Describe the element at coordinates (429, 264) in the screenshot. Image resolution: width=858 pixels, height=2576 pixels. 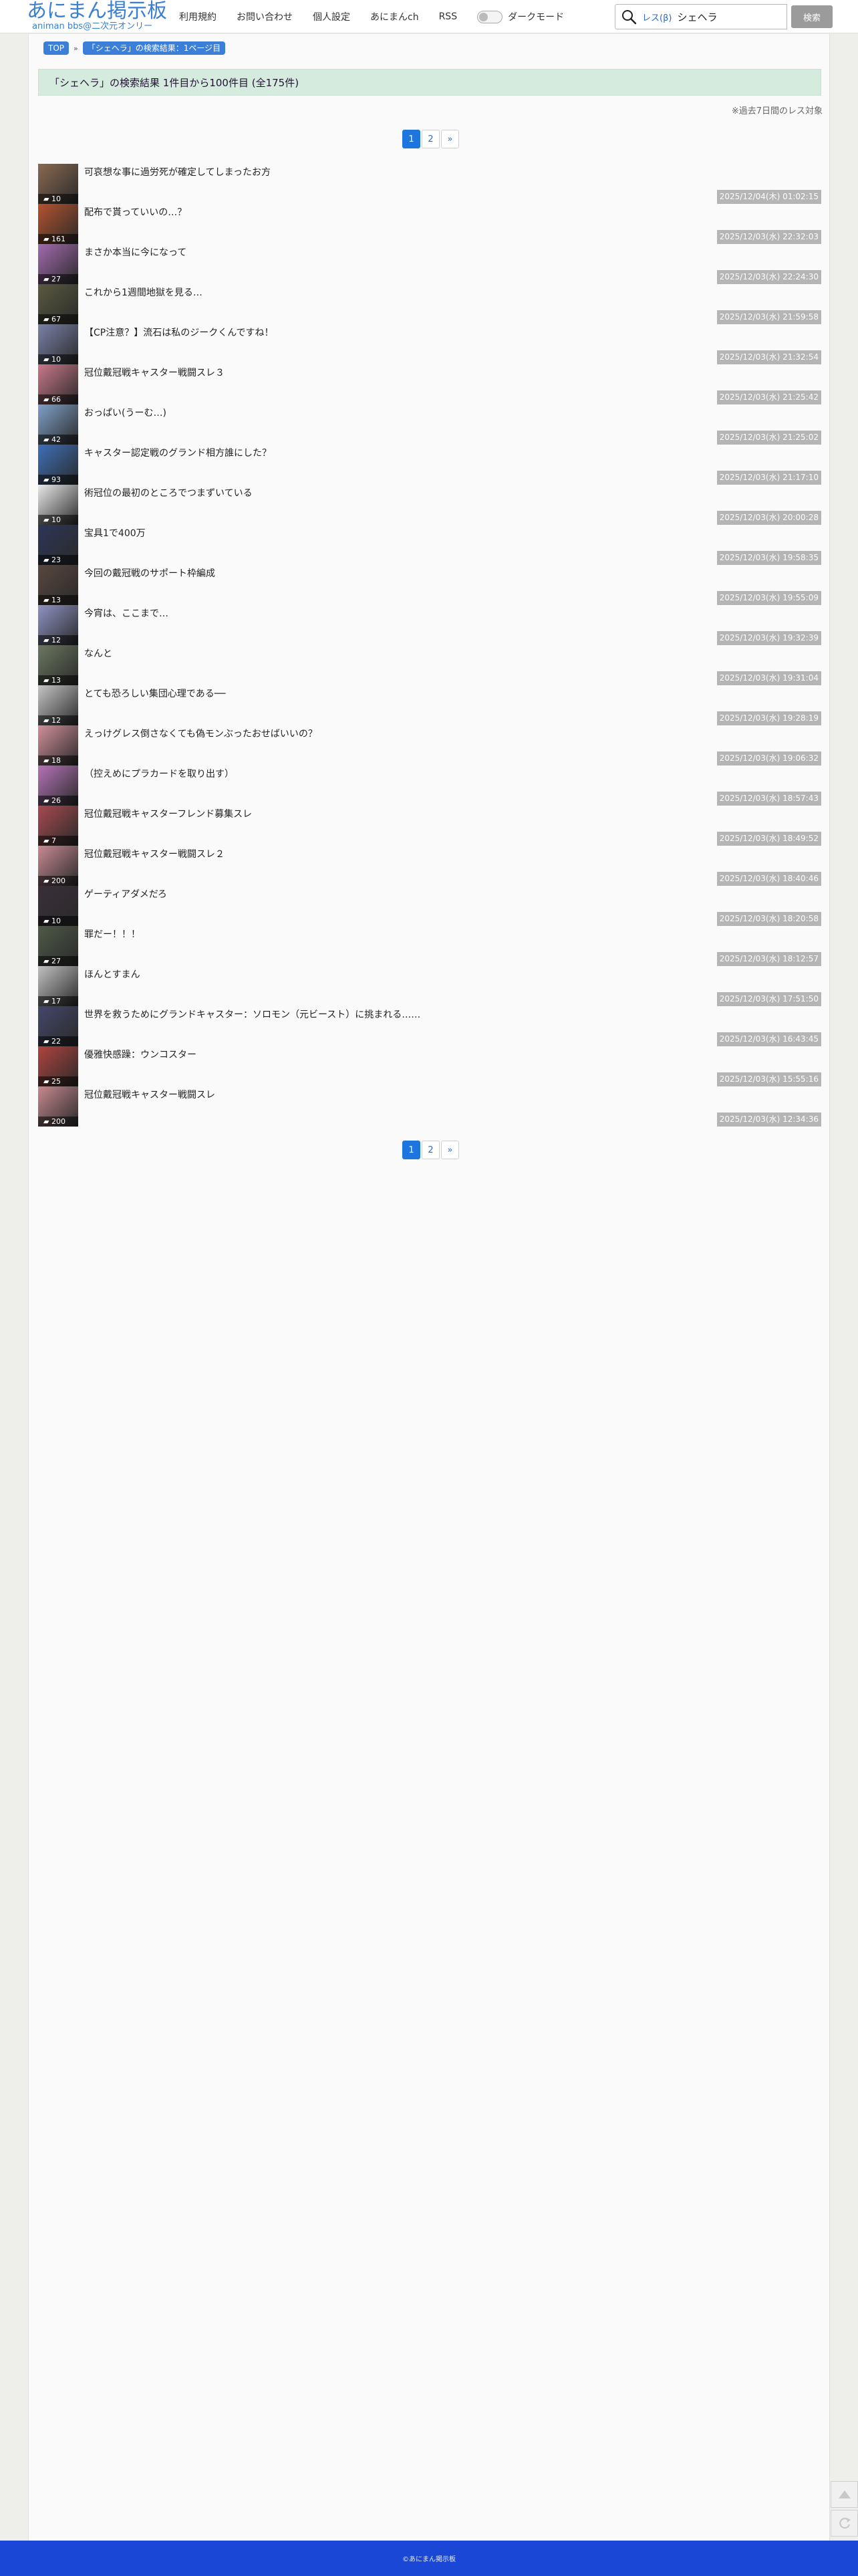
I see `thread-row: ▰ 27 まさか本当に今になって 2025/12/03(水) 22:24:30` at that location.